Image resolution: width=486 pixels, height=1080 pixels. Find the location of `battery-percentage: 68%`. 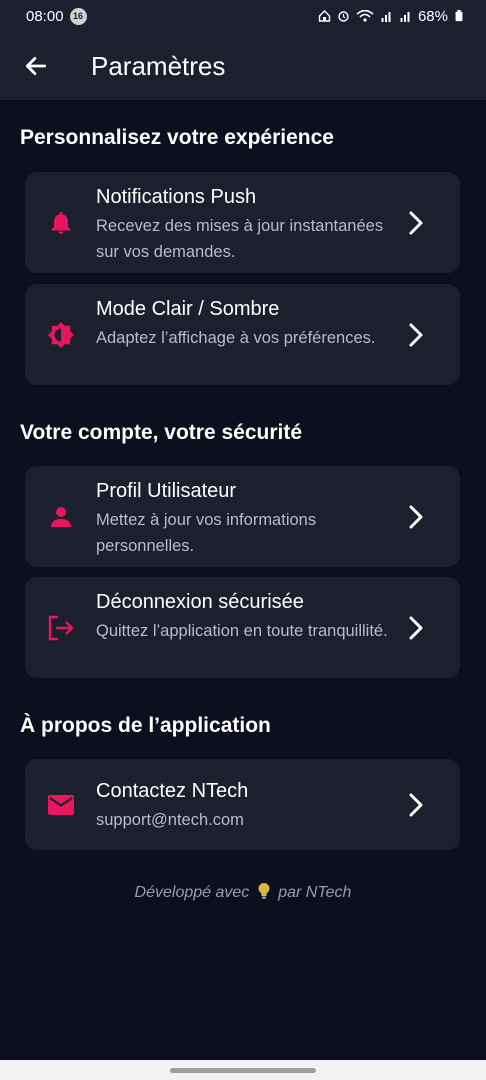

battery-percentage: 68% is located at coordinates (432, 16).